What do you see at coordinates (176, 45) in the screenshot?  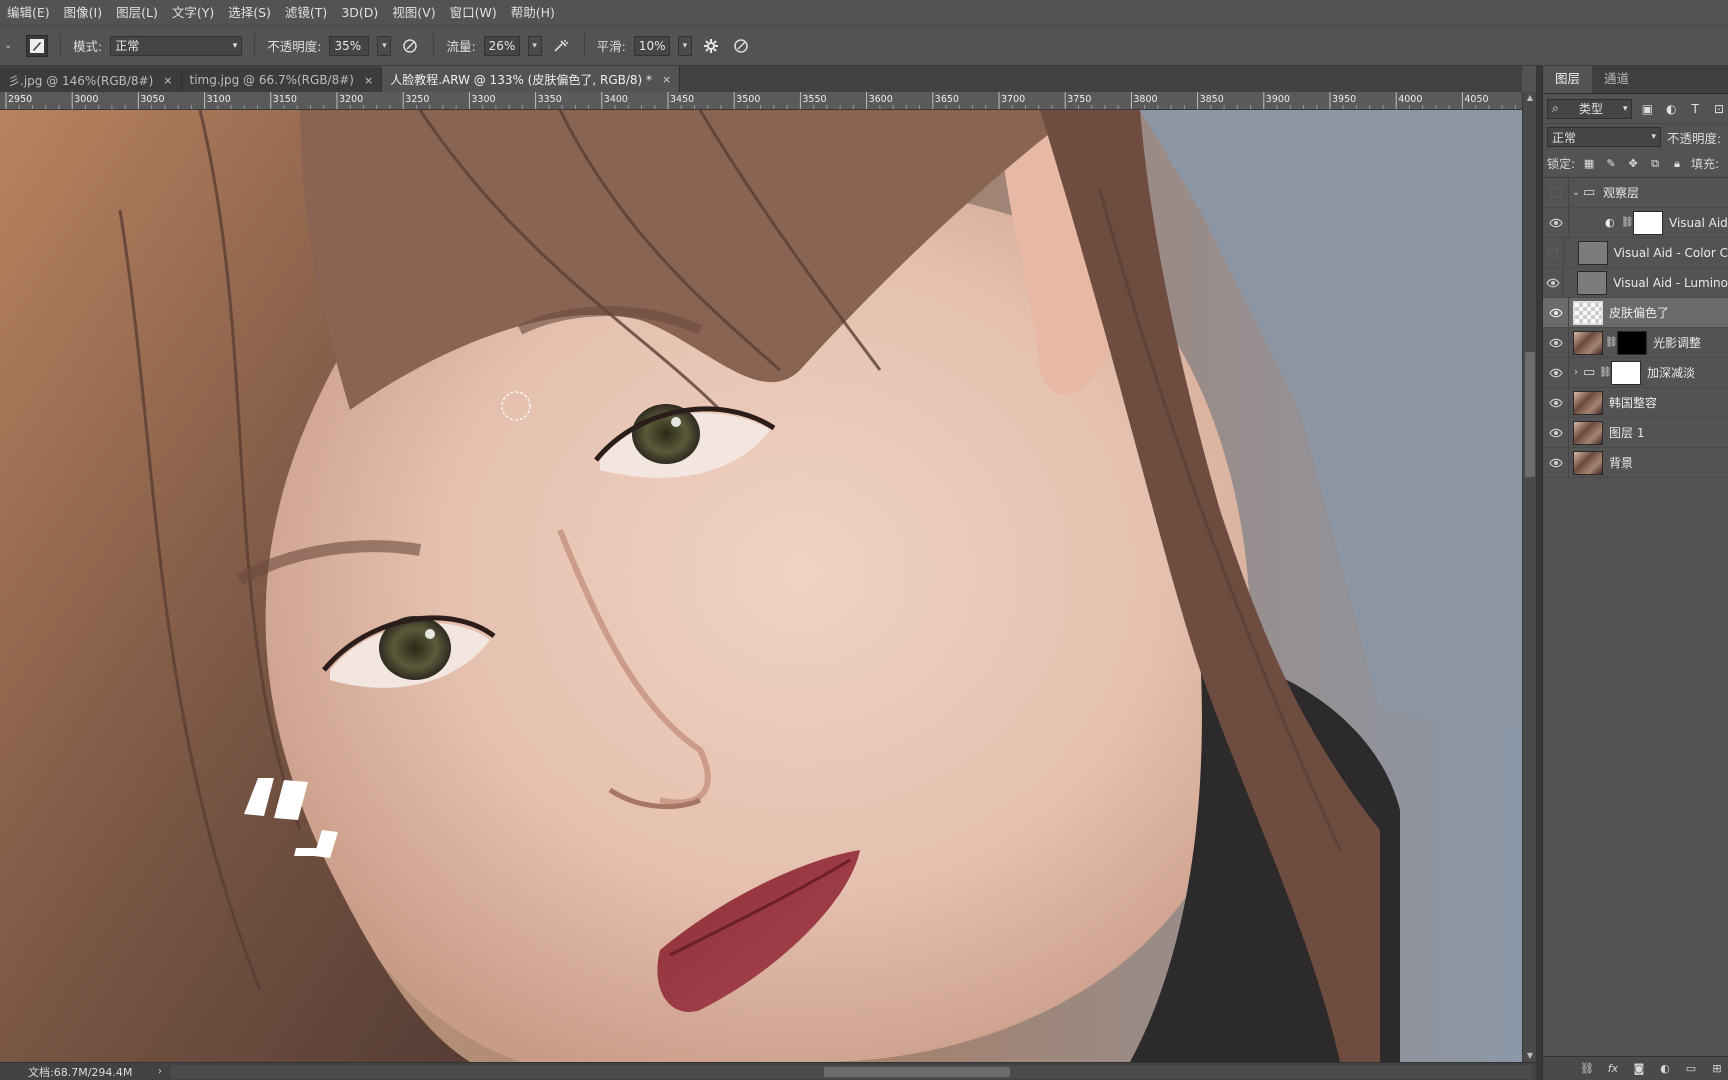 I see `mode-select: 正常 ▾` at bounding box center [176, 45].